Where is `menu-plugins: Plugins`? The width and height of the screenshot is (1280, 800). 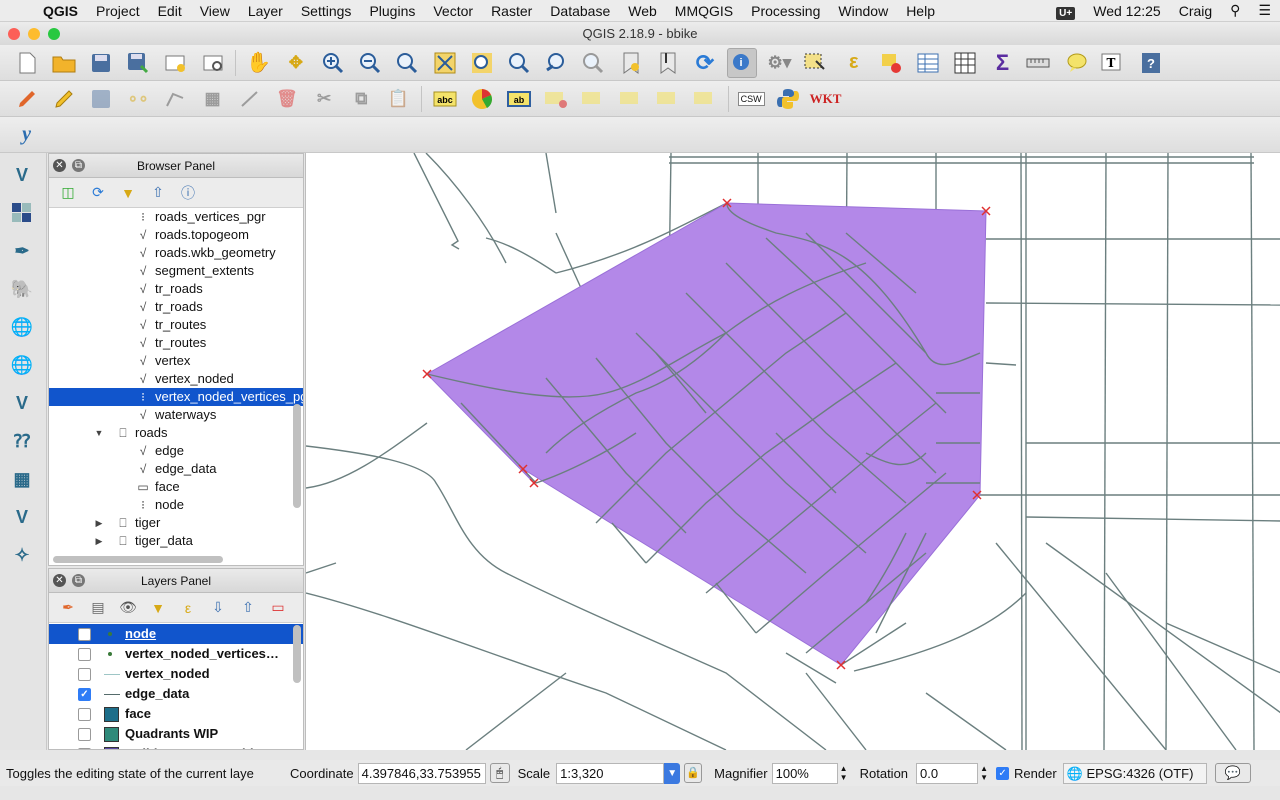 menu-plugins: Plugins is located at coordinates (392, 11).